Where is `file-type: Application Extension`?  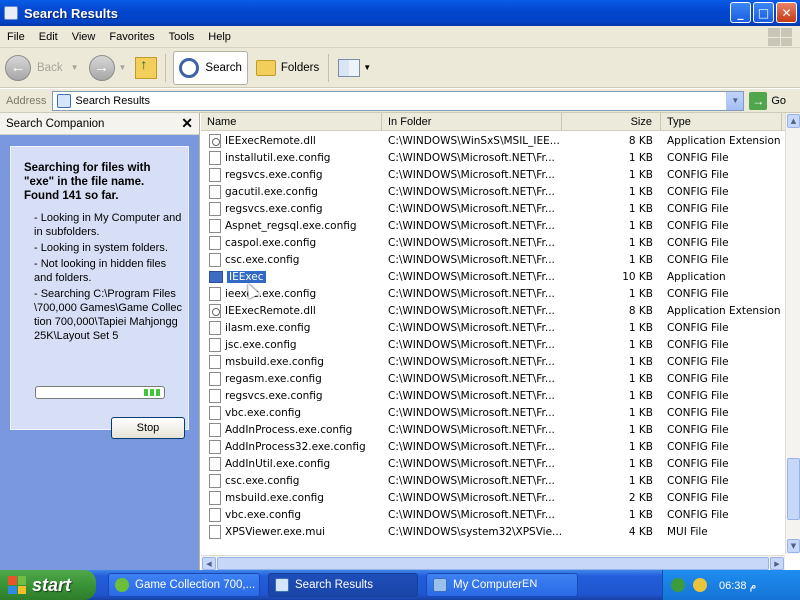 file-type: Application Extension is located at coordinates (724, 140).